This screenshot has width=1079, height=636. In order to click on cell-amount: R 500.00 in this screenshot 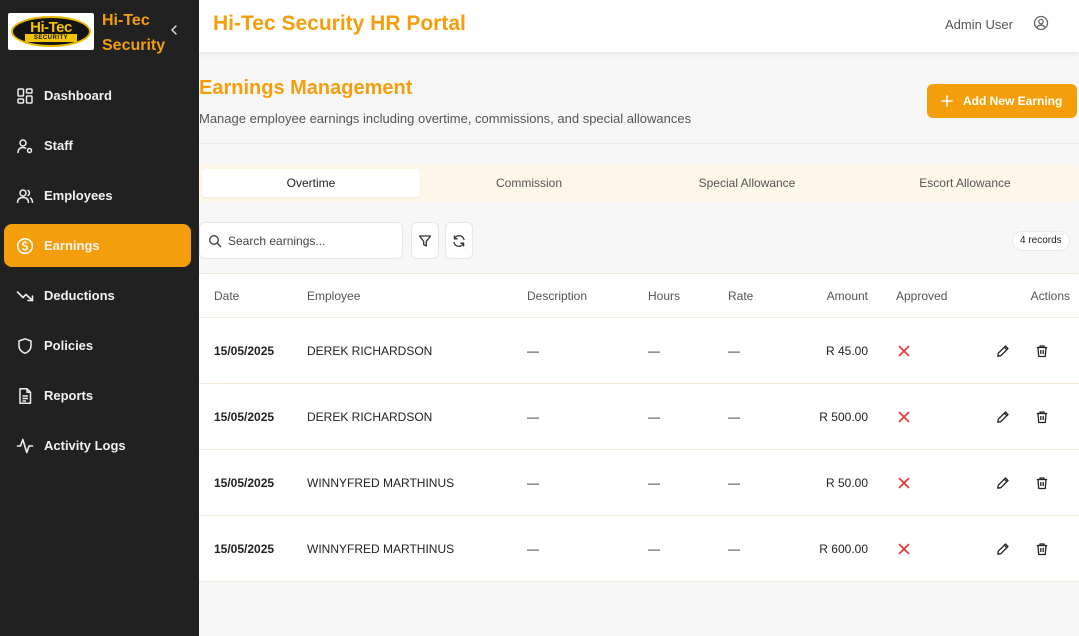, I will do `click(843, 416)`.